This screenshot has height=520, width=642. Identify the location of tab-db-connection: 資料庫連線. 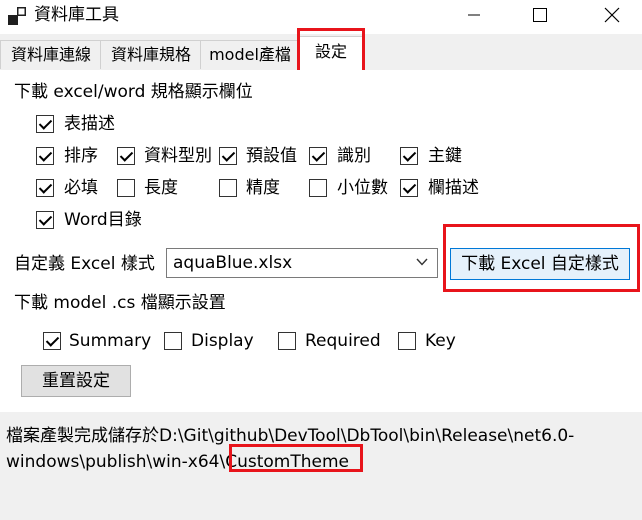
(51, 54).